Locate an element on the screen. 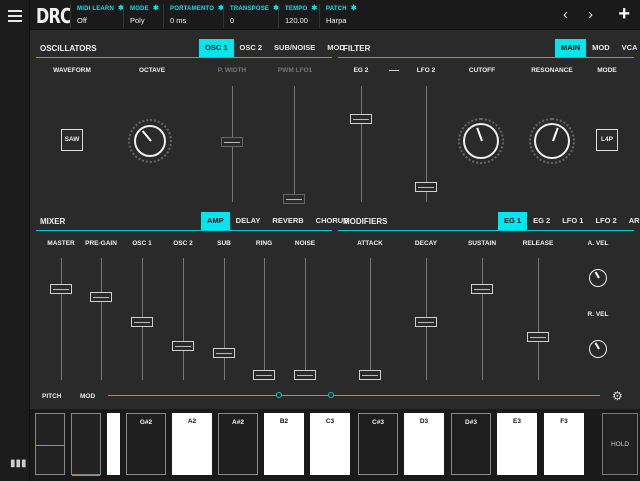  tab-filter-mod: MOD is located at coordinates (601, 48).